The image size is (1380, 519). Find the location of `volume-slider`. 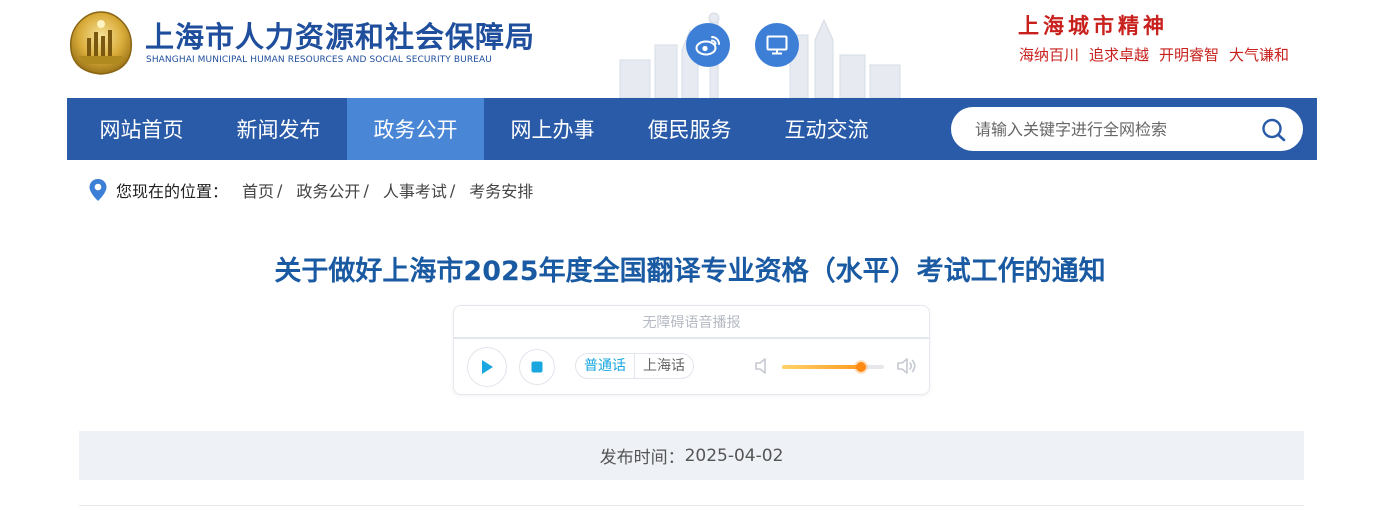

volume-slider is located at coordinates (833, 367).